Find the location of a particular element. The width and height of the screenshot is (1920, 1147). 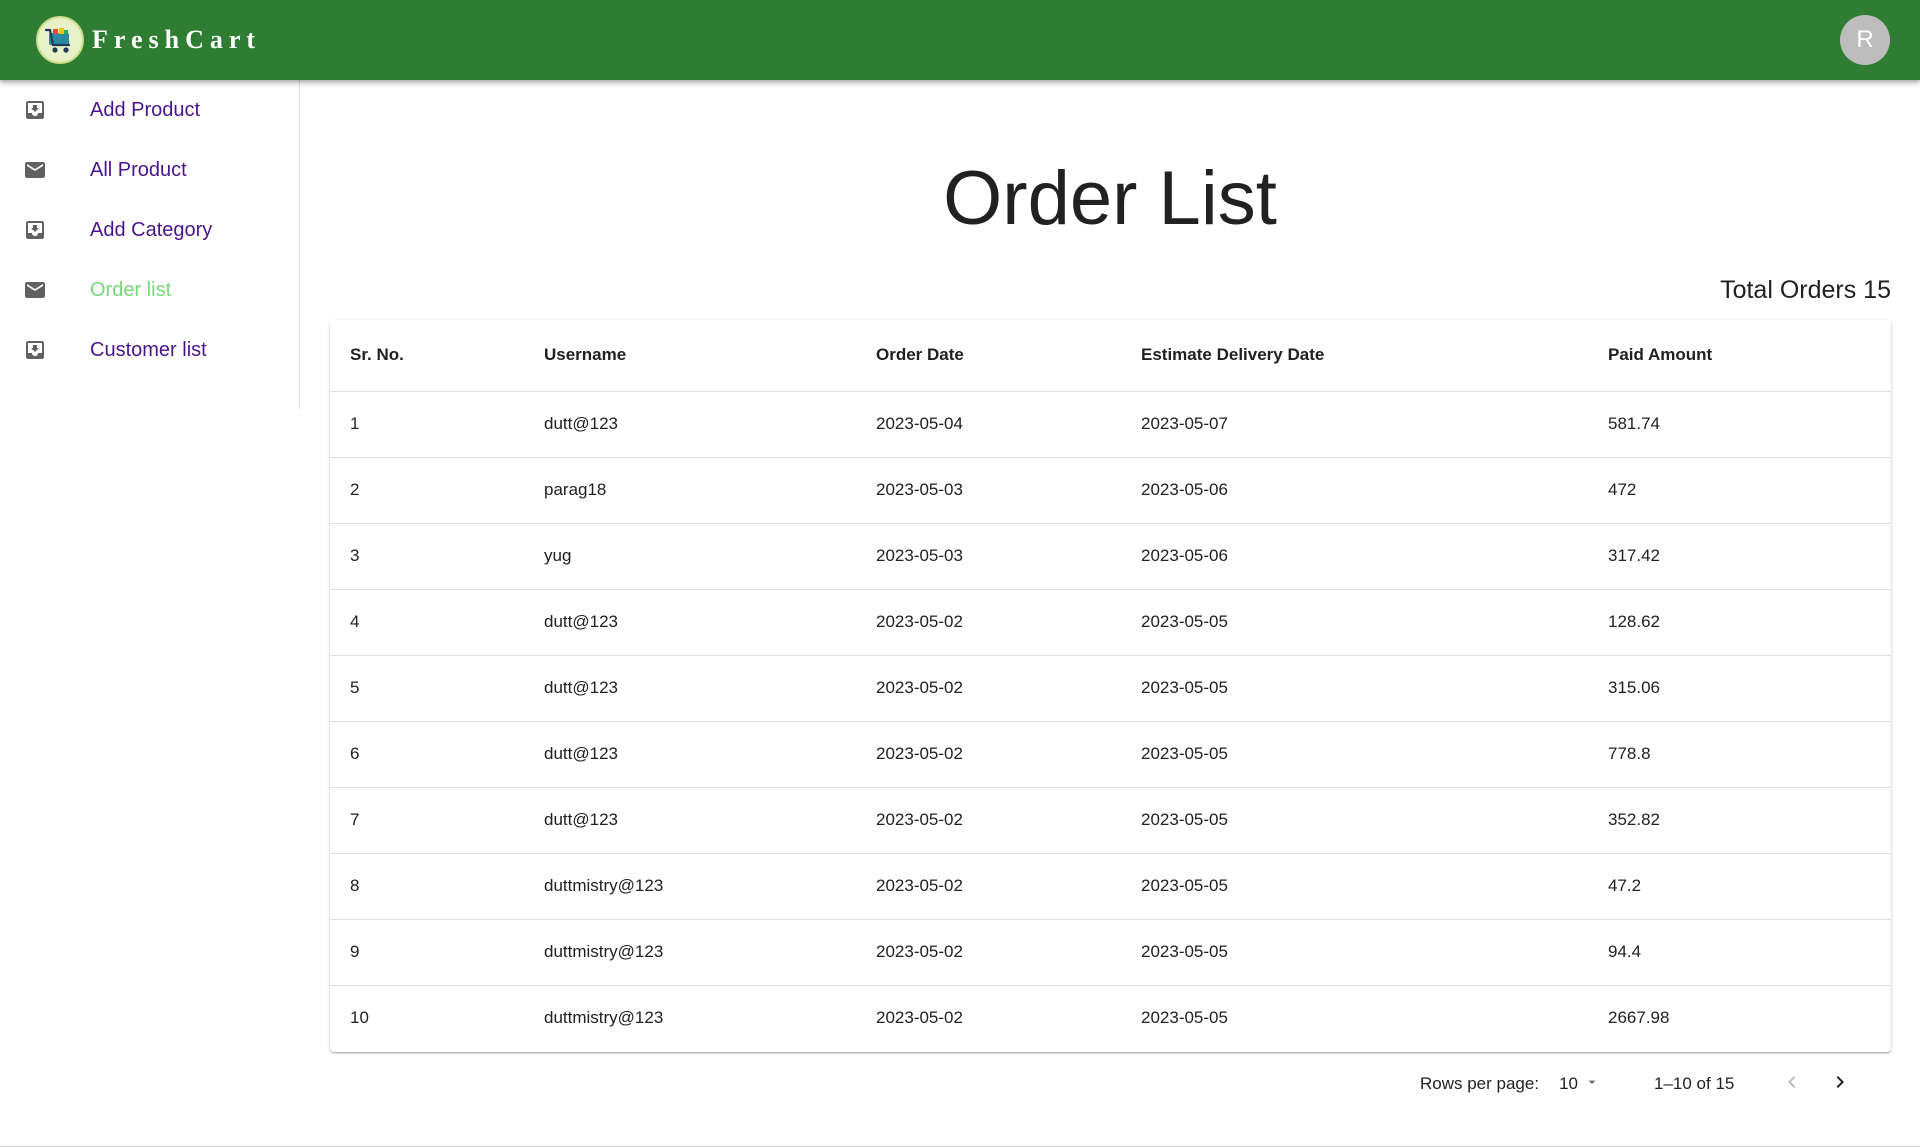

next-page-button is located at coordinates (1840, 1084).